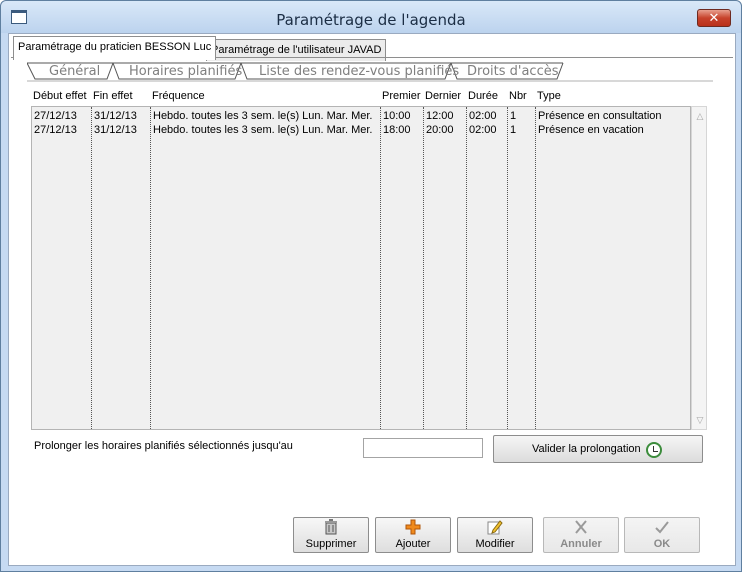 The image size is (742, 572). Describe the element at coordinates (654, 450) in the screenshot. I see `clock-icon` at that location.